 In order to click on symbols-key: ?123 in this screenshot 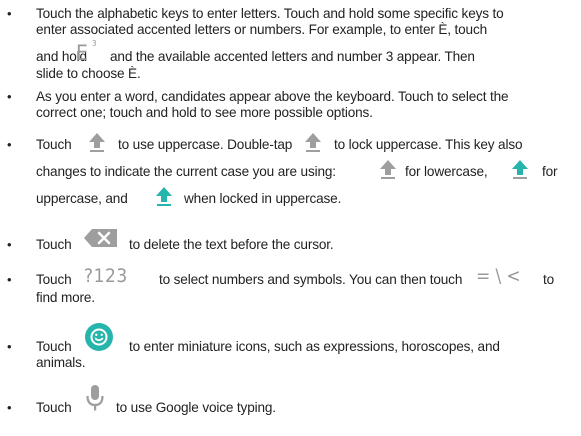, I will do `click(106, 276)`.